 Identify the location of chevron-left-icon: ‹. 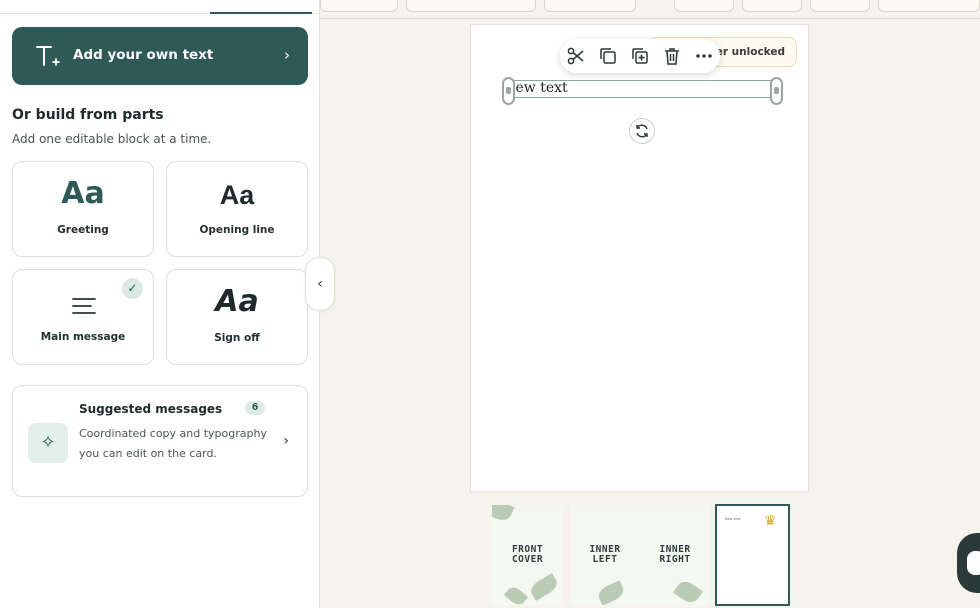
(320, 284).